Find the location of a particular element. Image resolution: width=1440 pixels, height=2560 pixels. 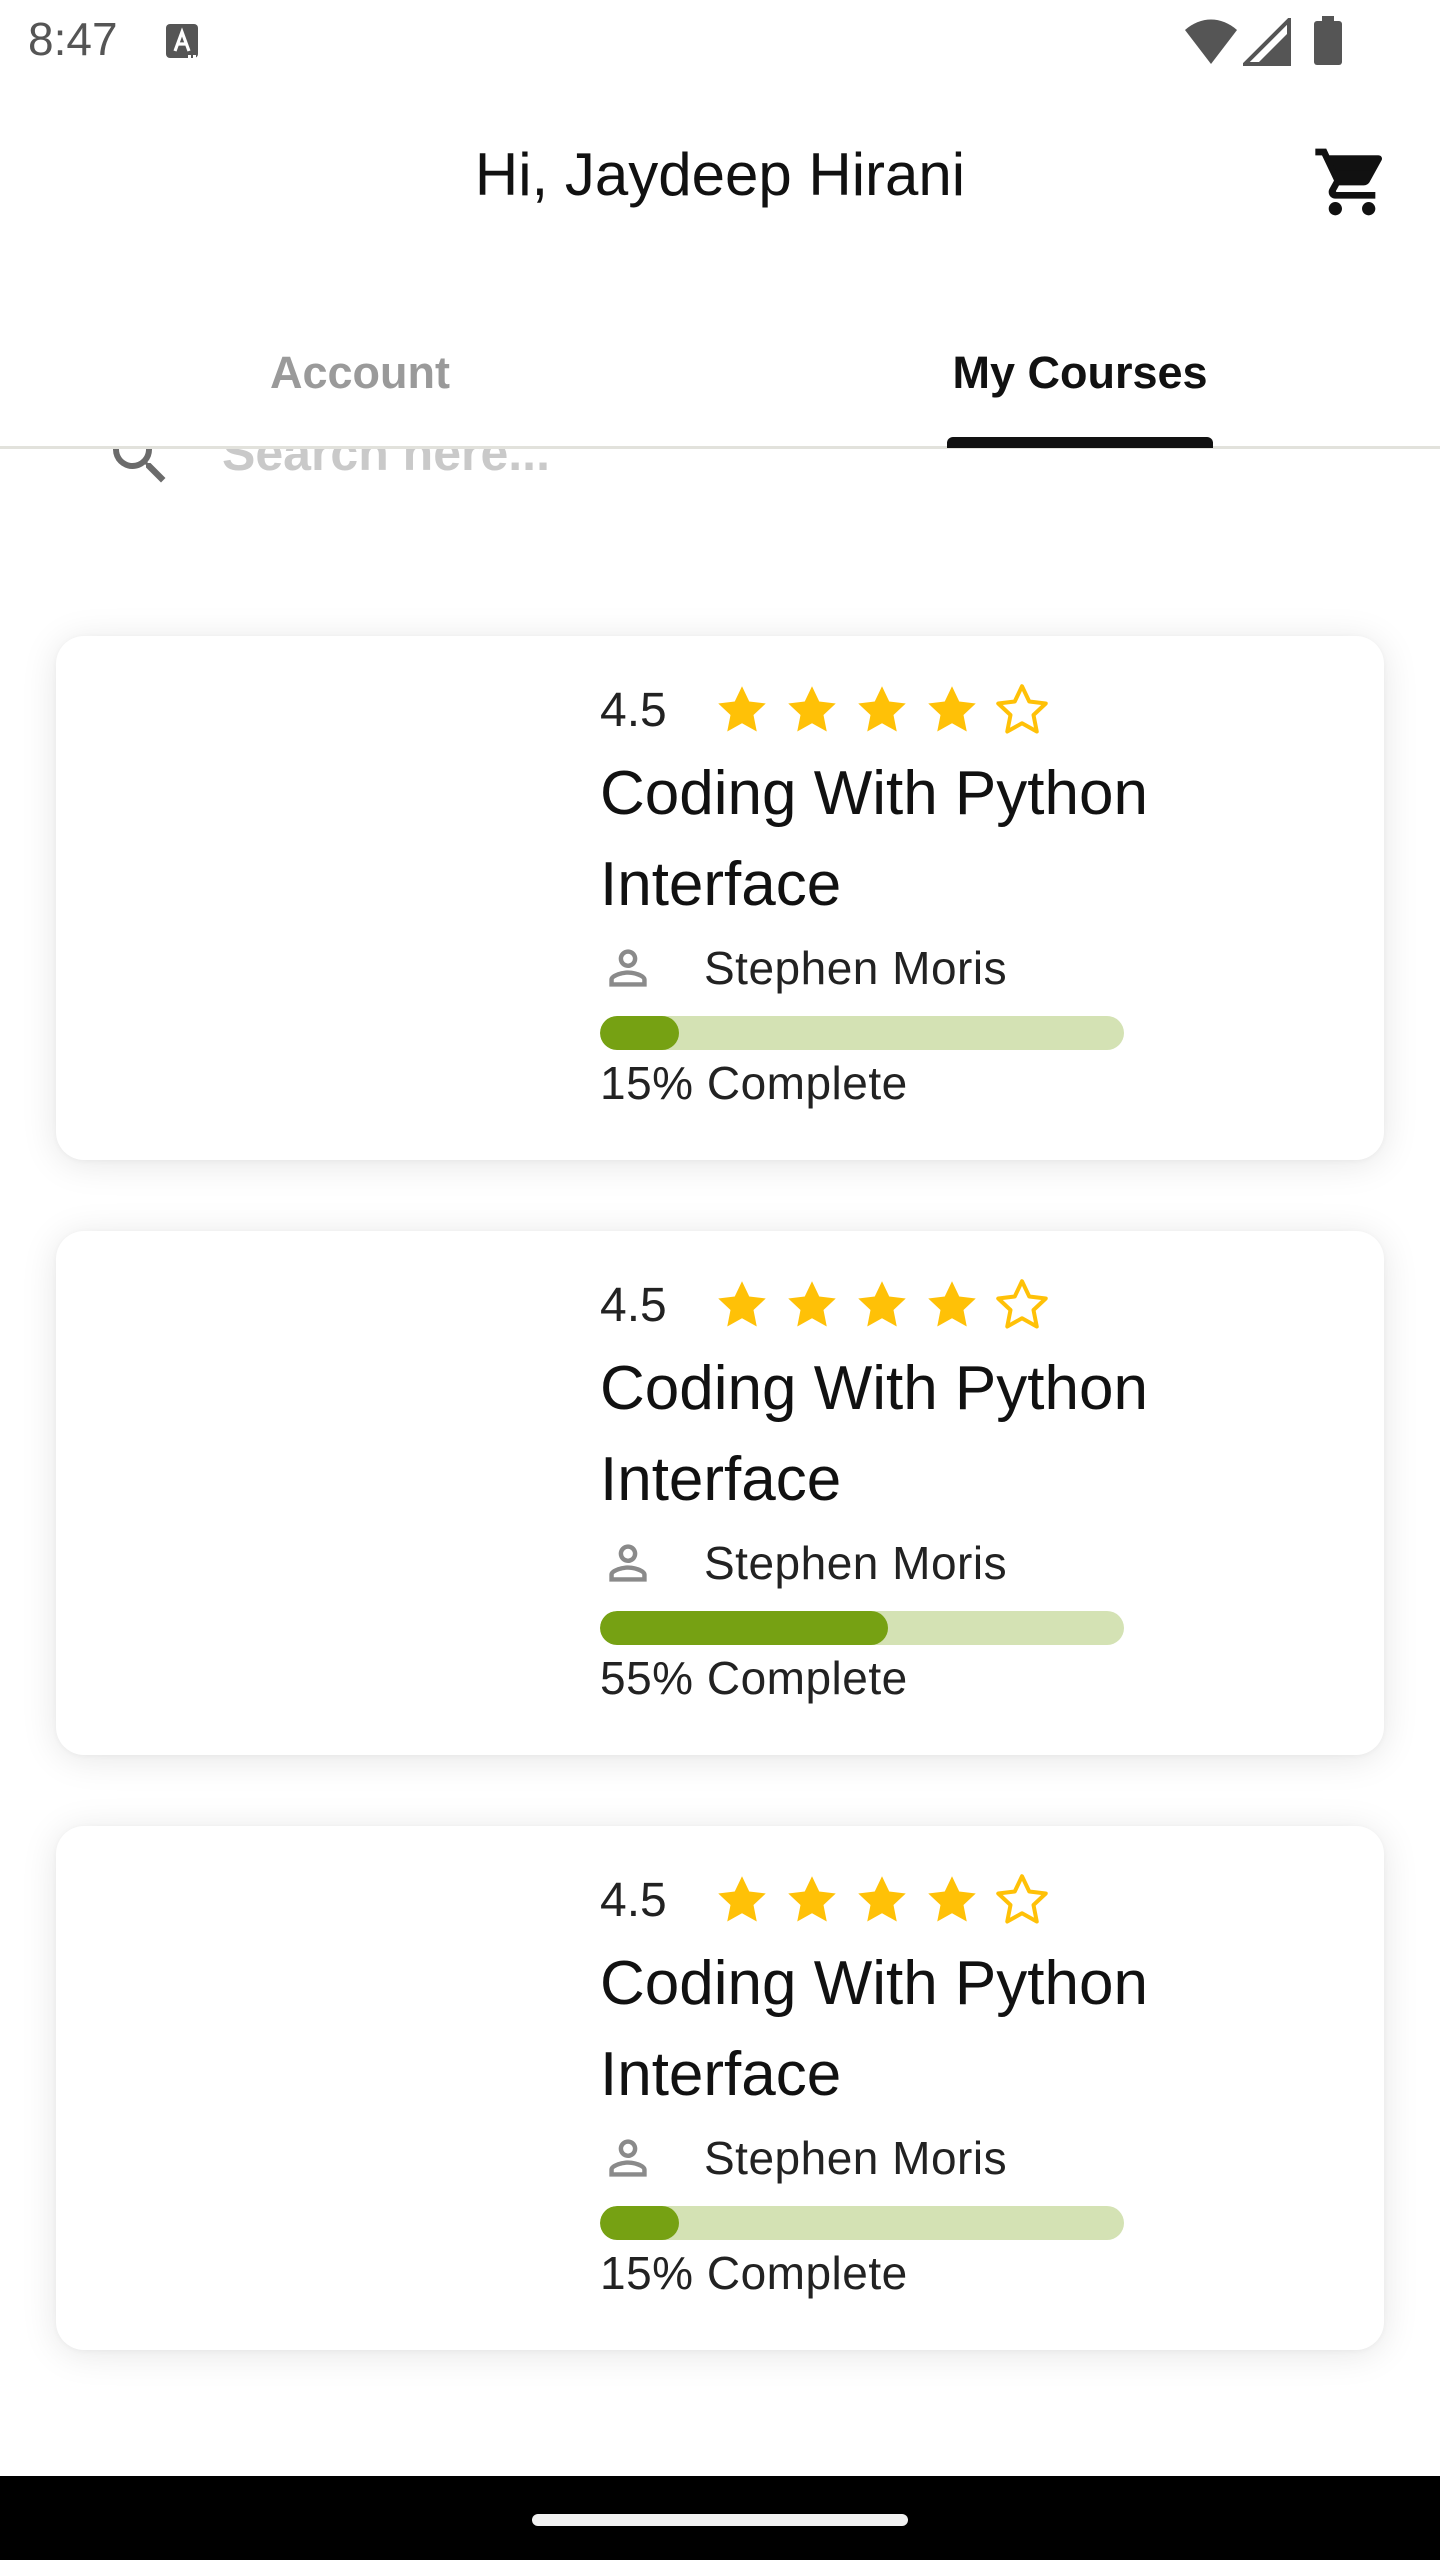

tab-account: Account is located at coordinates (360, 373).